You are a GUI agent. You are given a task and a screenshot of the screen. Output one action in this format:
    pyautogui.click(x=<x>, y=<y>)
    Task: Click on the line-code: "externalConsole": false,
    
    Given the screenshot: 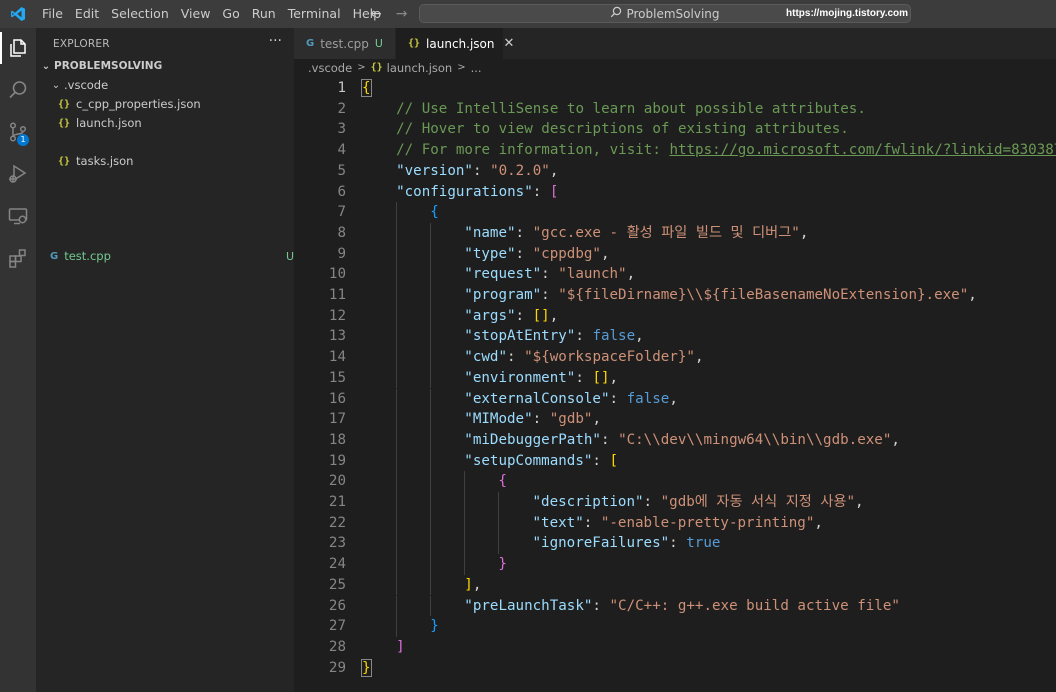 What is the action you would take?
    pyautogui.click(x=571, y=399)
    